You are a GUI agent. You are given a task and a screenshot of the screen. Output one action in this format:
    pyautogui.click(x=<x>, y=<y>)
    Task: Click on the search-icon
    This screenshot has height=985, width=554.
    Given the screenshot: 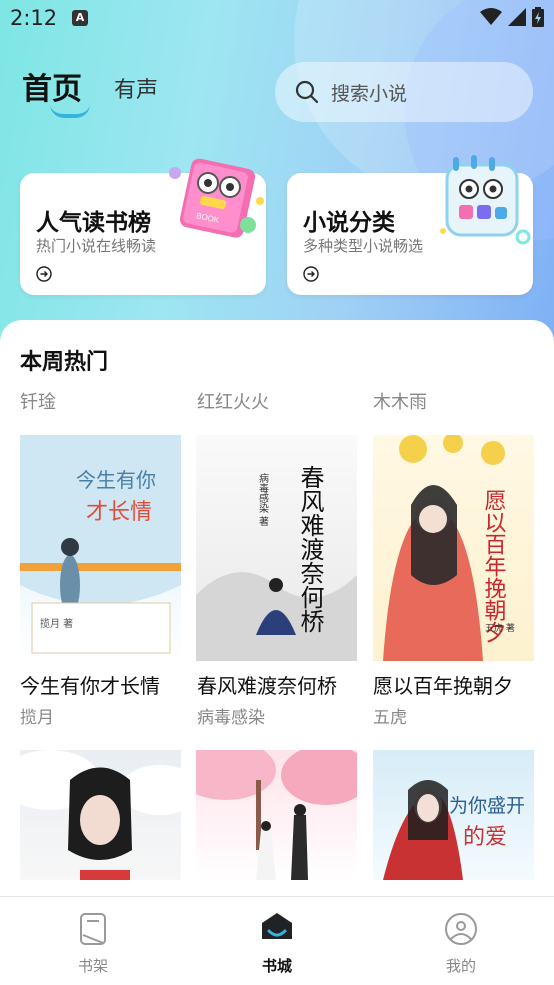 What is the action you would take?
    pyautogui.click(x=307, y=92)
    